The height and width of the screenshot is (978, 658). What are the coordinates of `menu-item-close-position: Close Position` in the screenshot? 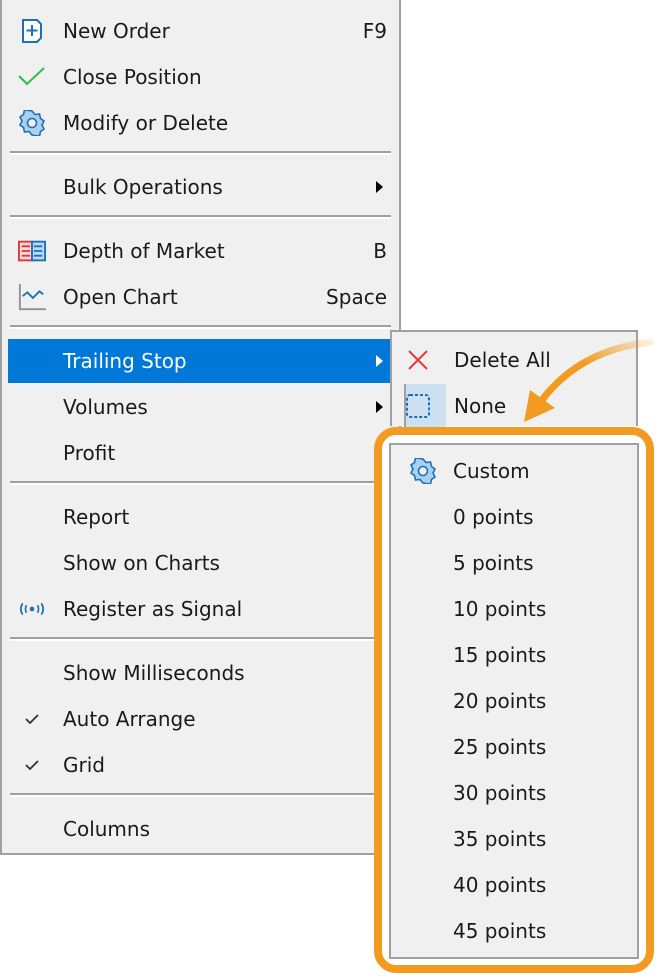 It's located at (200, 77).